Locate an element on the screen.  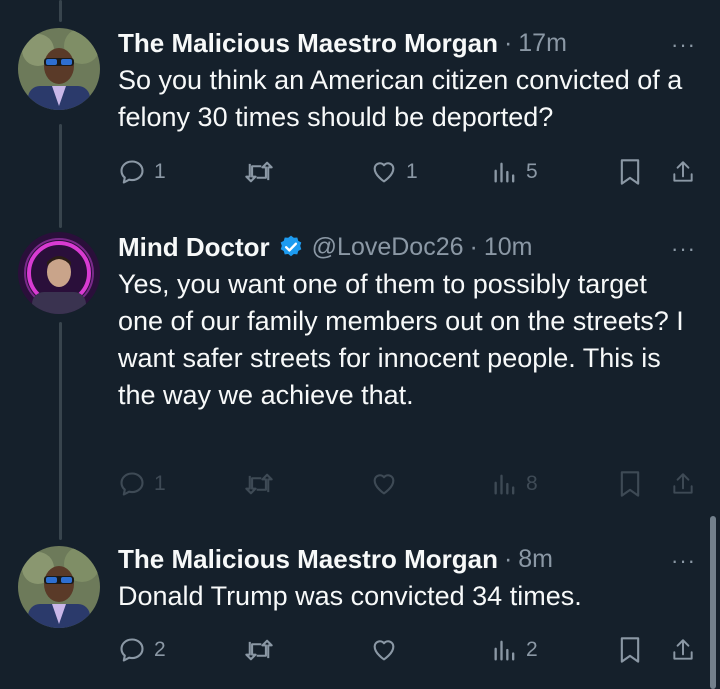
views-count: 2 is located at coordinates (532, 649).